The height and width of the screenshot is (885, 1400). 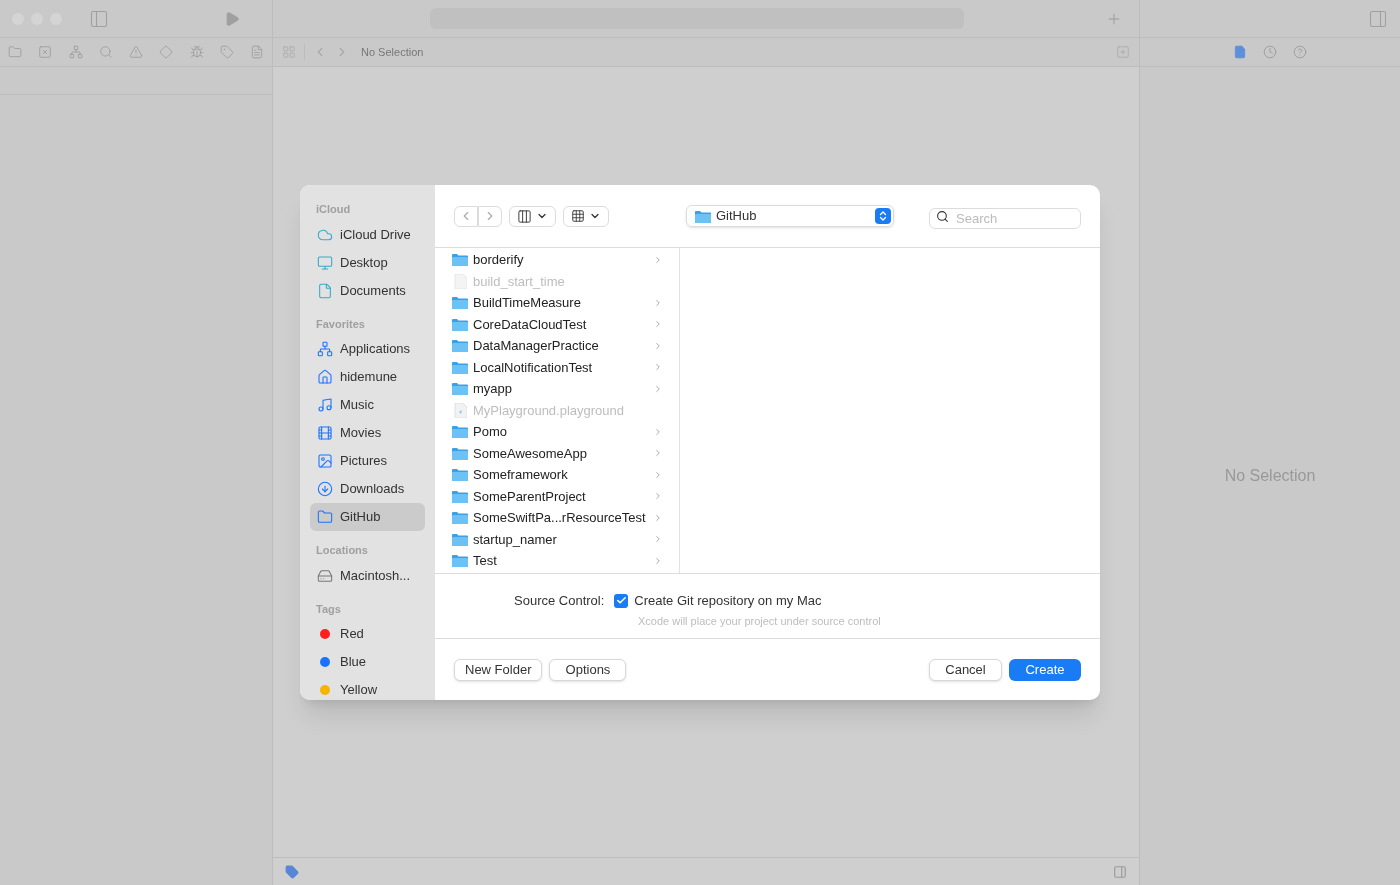 I want to click on music-note-icon, so click(x=325, y=405).